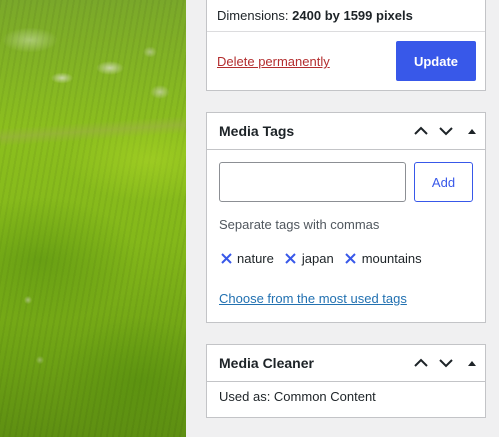 This screenshot has width=499, height=437. What do you see at coordinates (297, 396) in the screenshot?
I see `used-as-text: Used as: Common Content` at bounding box center [297, 396].